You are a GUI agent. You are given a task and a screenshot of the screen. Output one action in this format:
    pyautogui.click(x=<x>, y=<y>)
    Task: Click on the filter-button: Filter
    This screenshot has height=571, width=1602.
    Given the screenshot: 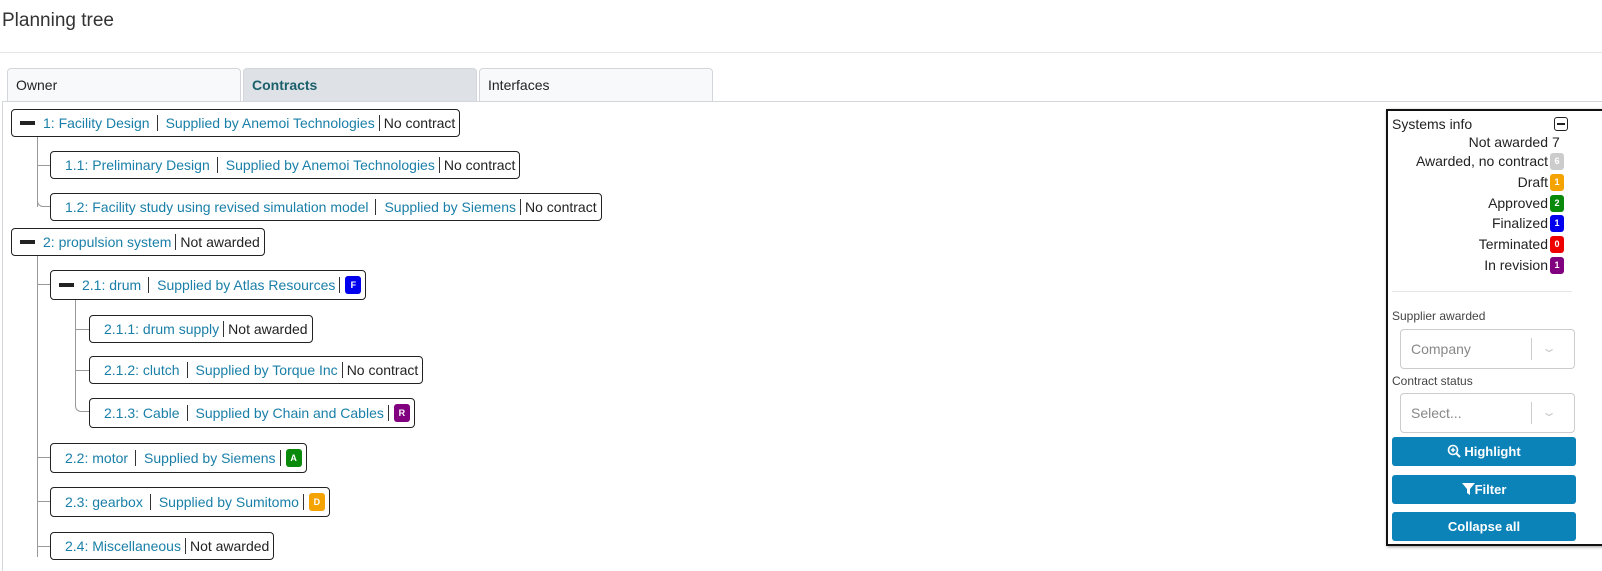 What is the action you would take?
    pyautogui.click(x=1484, y=489)
    